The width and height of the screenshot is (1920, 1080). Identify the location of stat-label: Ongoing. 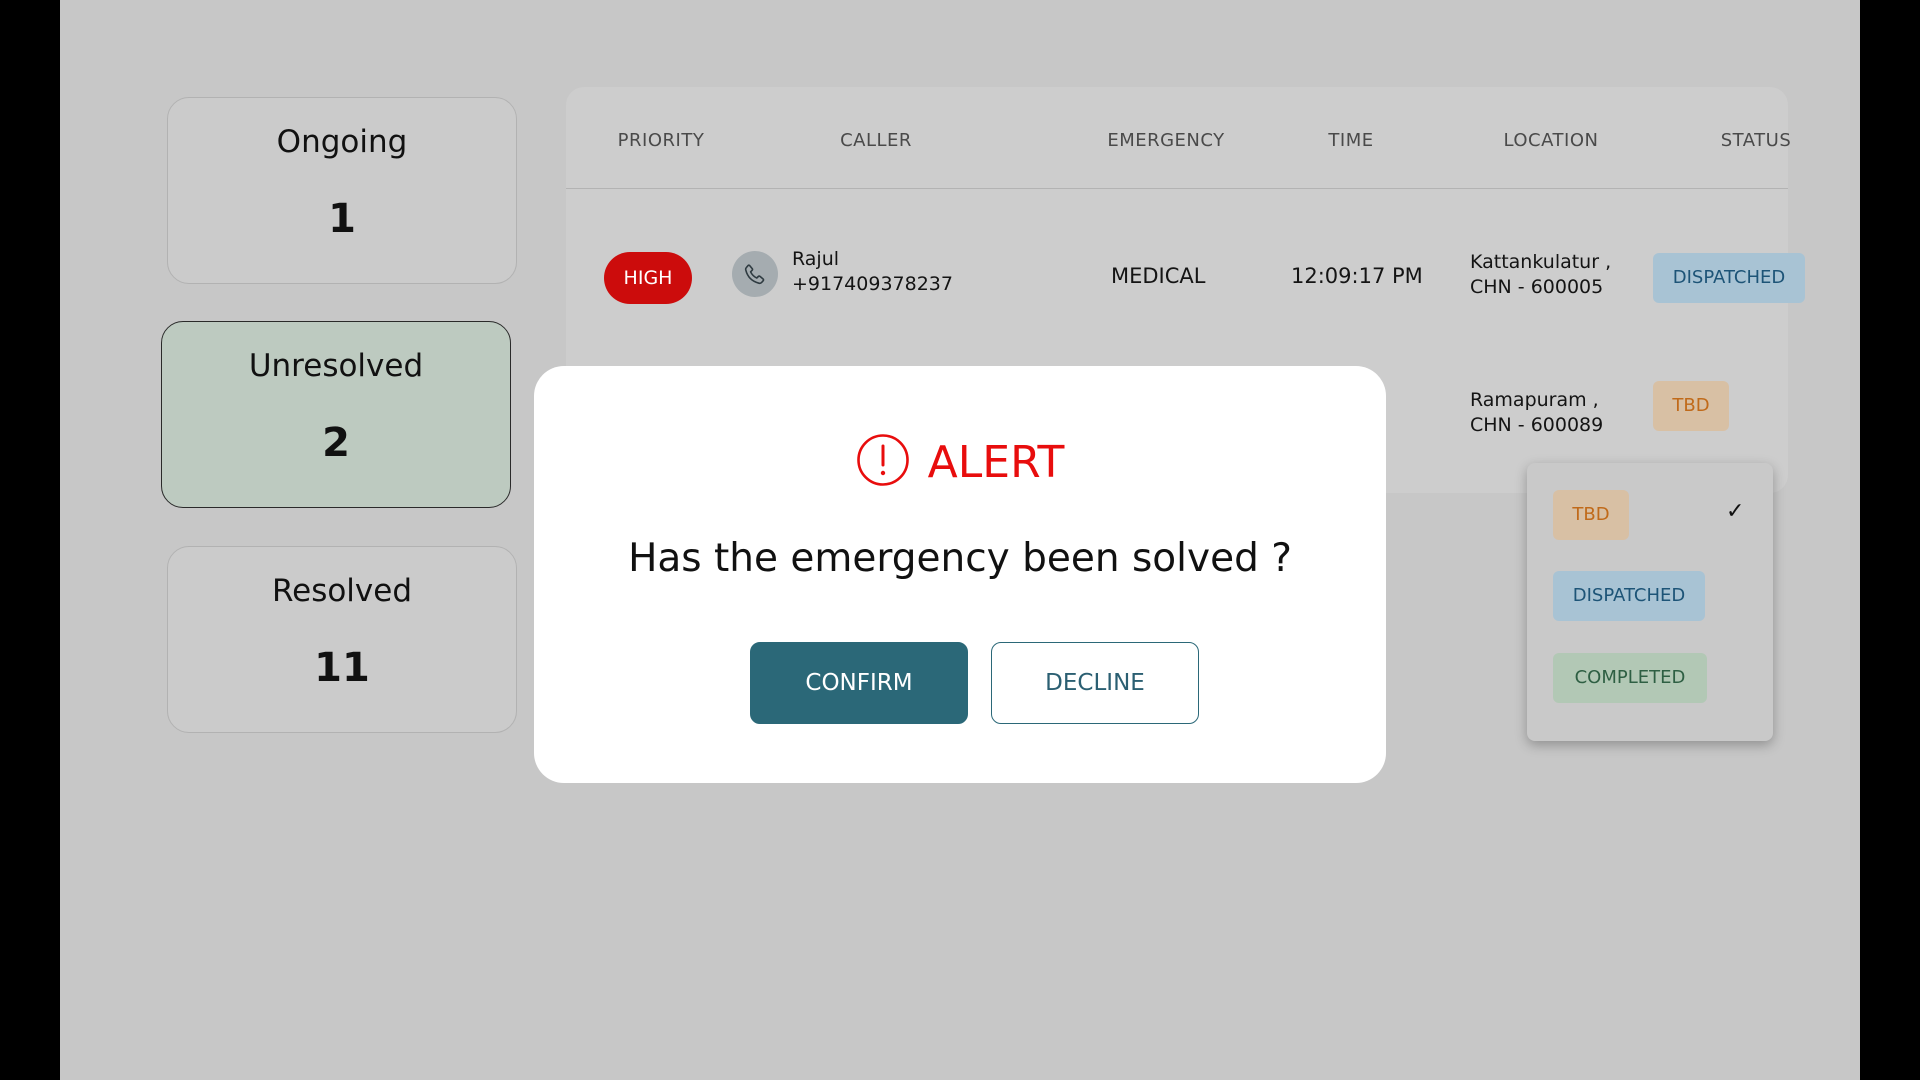
(342, 142).